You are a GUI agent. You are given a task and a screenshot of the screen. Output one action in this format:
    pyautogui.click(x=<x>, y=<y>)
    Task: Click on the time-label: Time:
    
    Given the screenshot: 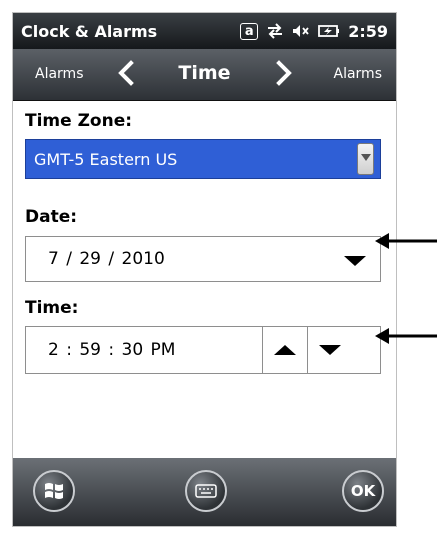 What is the action you would take?
    pyautogui.click(x=52, y=308)
    